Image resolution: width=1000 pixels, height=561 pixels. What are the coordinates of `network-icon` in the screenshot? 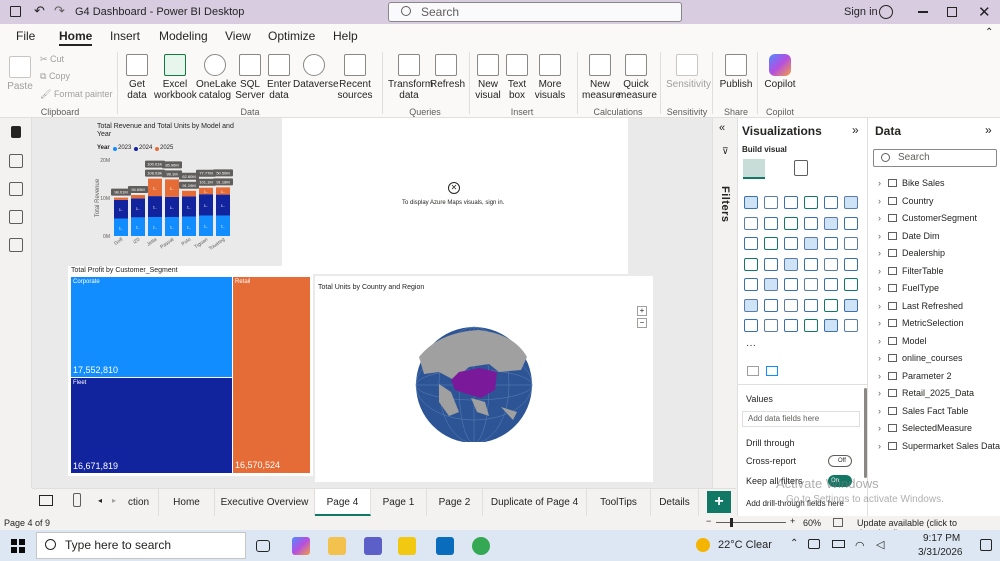 It's located at (814, 544).